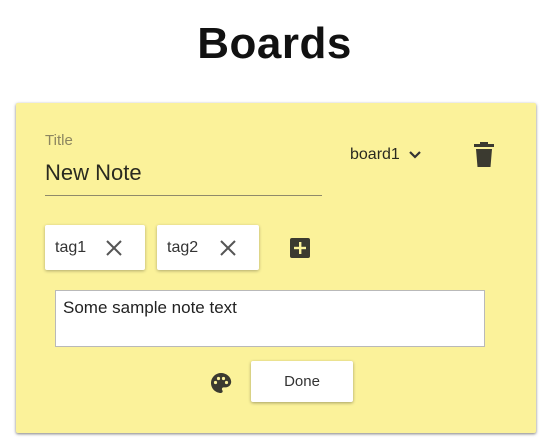 This screenshot has width=549, height=442. I want to click on title-input-underline, so click(183, 195).